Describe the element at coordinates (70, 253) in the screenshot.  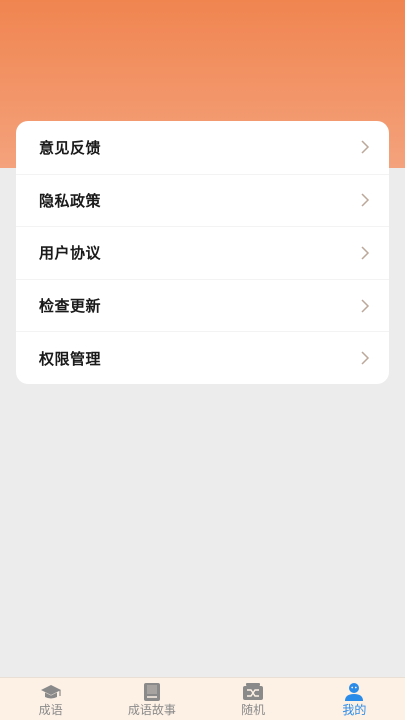
I see `menu-item-label: 用户协议` at that location.